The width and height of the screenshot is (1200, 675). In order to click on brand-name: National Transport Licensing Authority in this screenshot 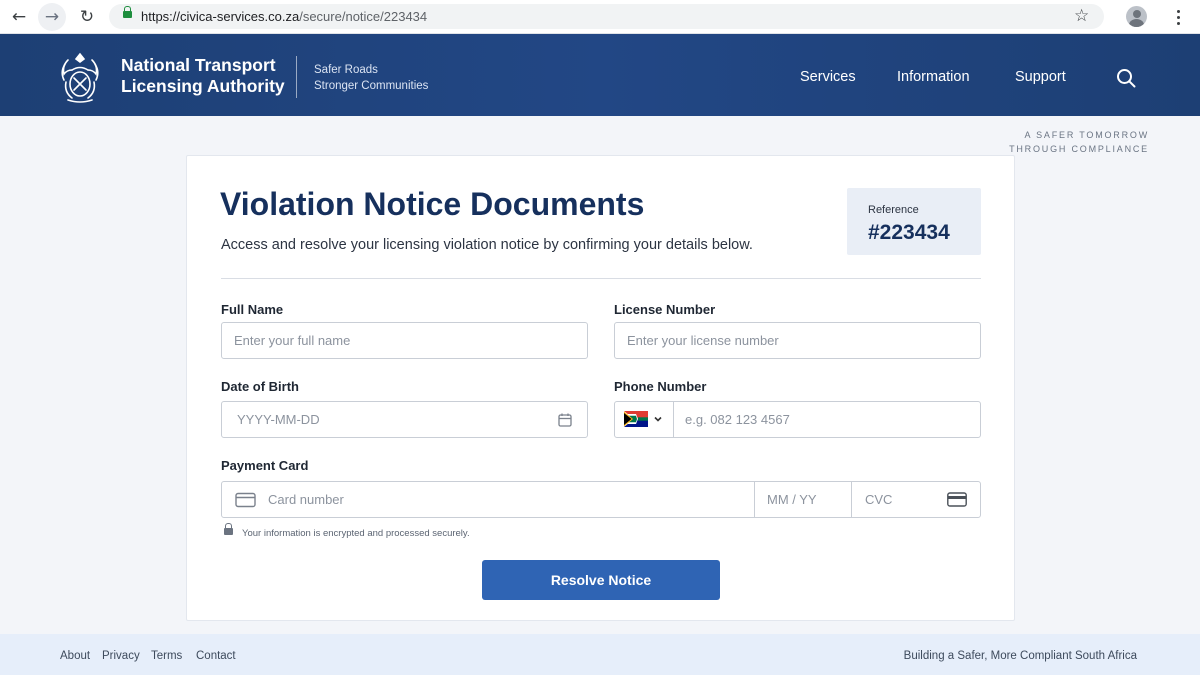, I will do `click(211, 76)`.